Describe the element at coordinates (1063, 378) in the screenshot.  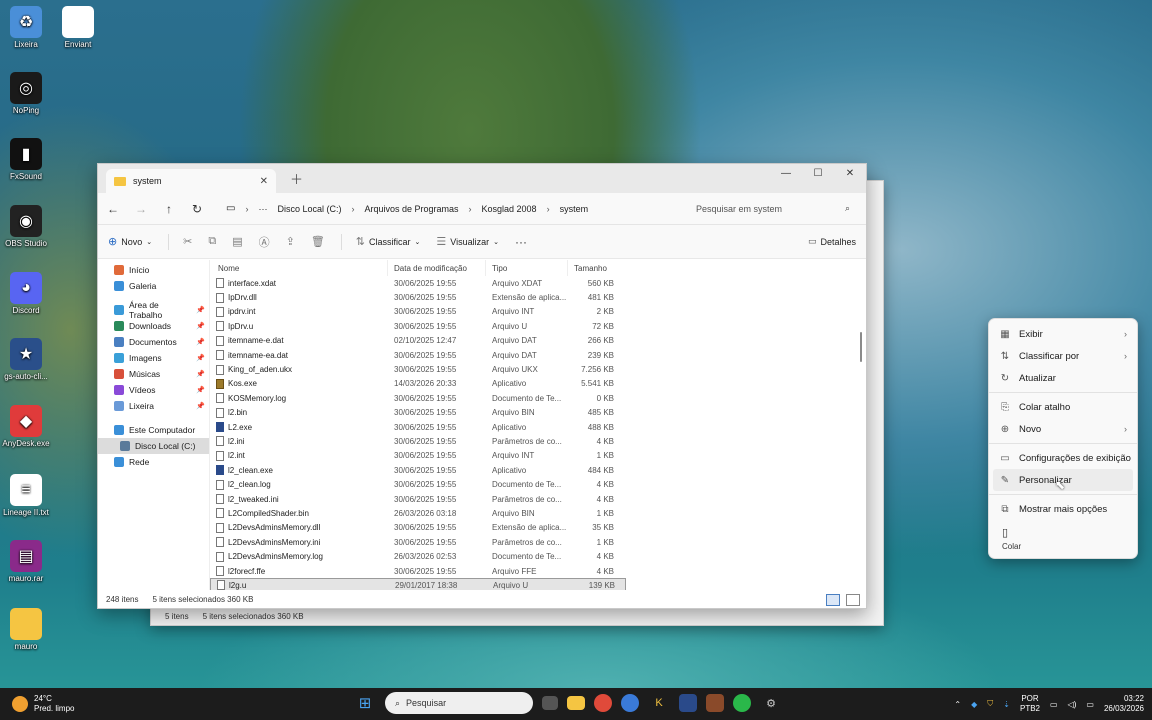
I see `menu-item: ↻ Atualizar` at that location.